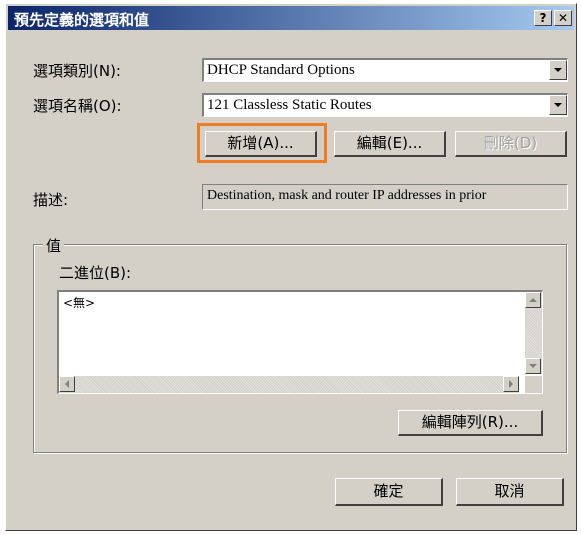 The width and height of the screenshot is (581, 535). What do you see at coordinates (385, 70) in the screenshot?
I see `option-class-dropdown: DHCP Standard Options` at bounding box center [385, 70].